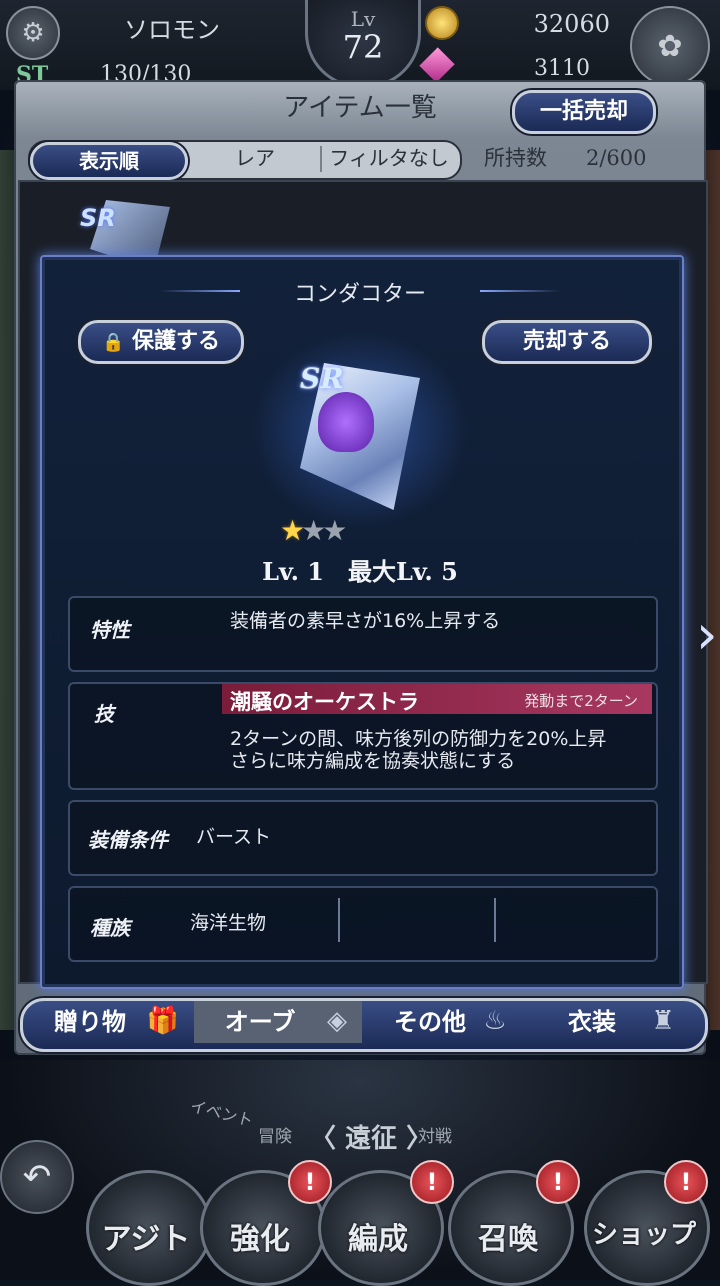 The height and width of the screenshot is (1286, 720). What do you see at coordinates (363, 924) in the screenshot?
I see `race-box` at bounding box center [363, 924].